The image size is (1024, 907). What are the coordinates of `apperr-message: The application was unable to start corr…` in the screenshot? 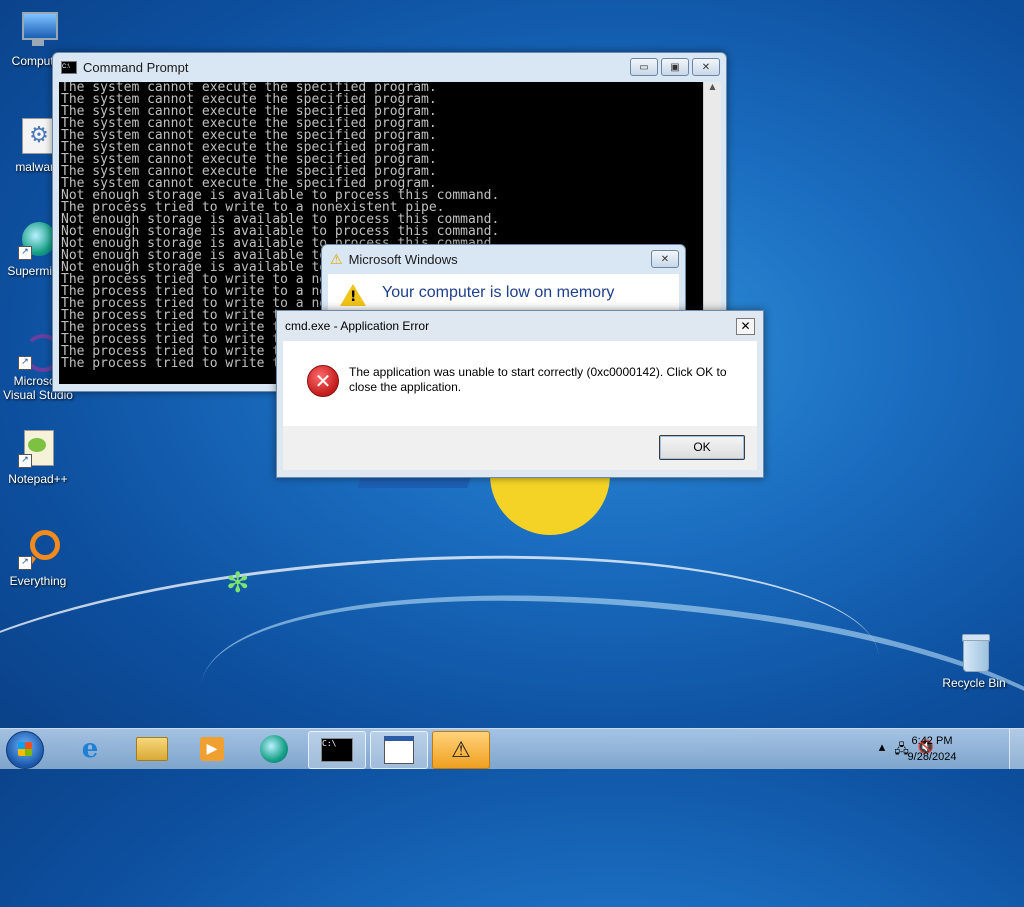 It's located at (538, 379).